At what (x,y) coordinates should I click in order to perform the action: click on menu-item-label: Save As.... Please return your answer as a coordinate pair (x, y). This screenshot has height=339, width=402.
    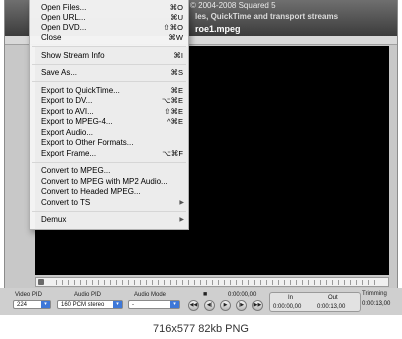
    Looking at the image, I should click on (59, 72).